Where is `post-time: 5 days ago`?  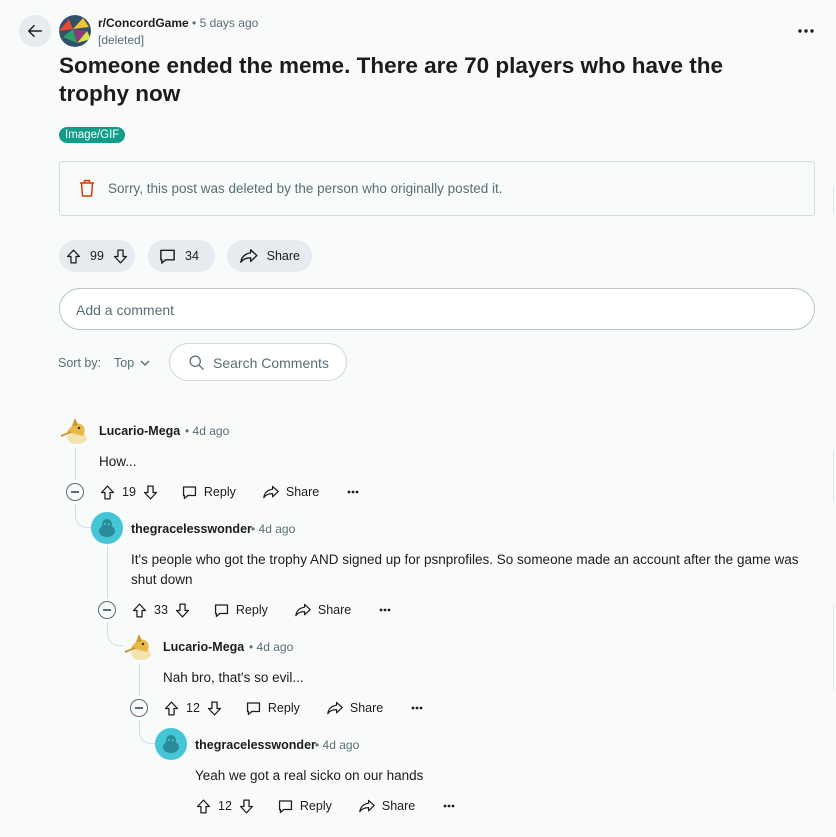
post-time: 5 days ago is located at coordinates (229, 23).